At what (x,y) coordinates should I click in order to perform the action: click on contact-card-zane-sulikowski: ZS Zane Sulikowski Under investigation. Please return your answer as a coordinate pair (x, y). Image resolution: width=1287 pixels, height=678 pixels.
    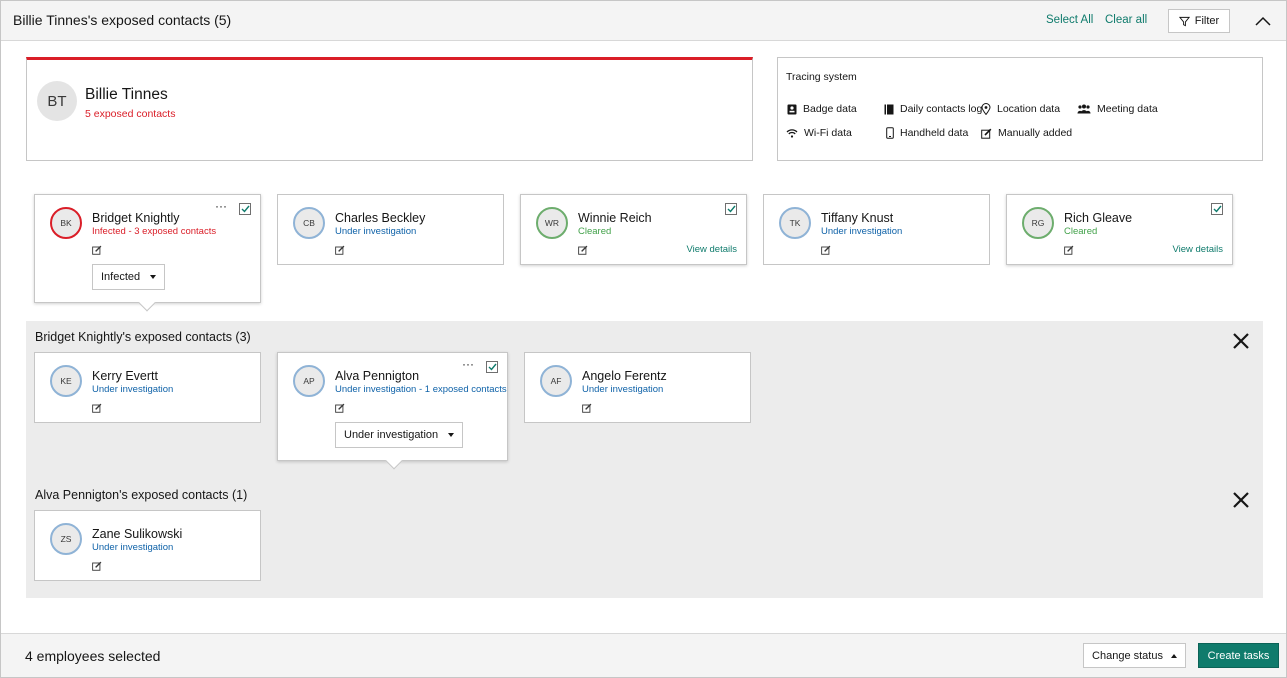
    Looking at the image, I should click on (147, 545).